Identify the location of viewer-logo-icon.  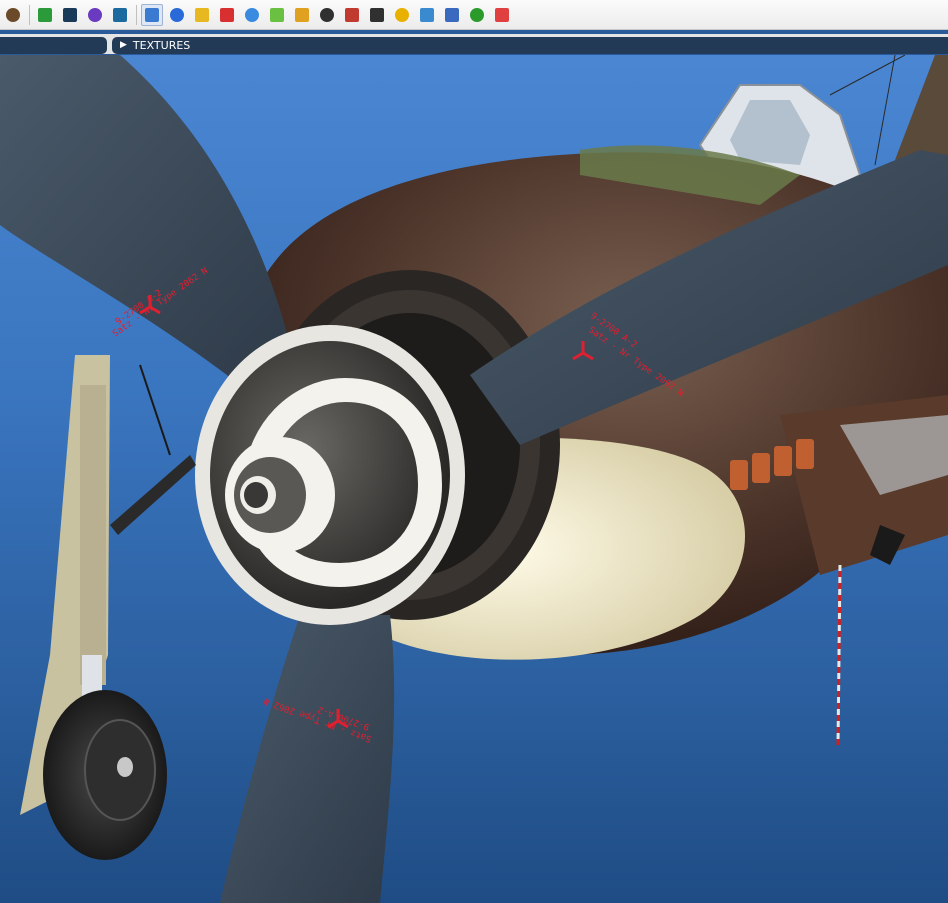
(13, 14).